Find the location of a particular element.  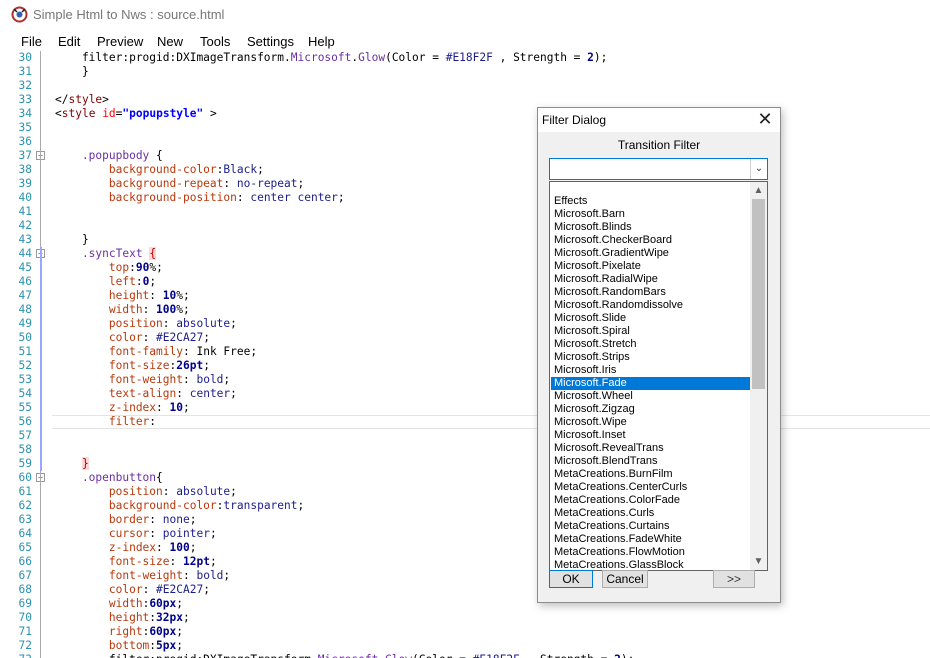

menu-help: Help is located at coordinates (321, 41).